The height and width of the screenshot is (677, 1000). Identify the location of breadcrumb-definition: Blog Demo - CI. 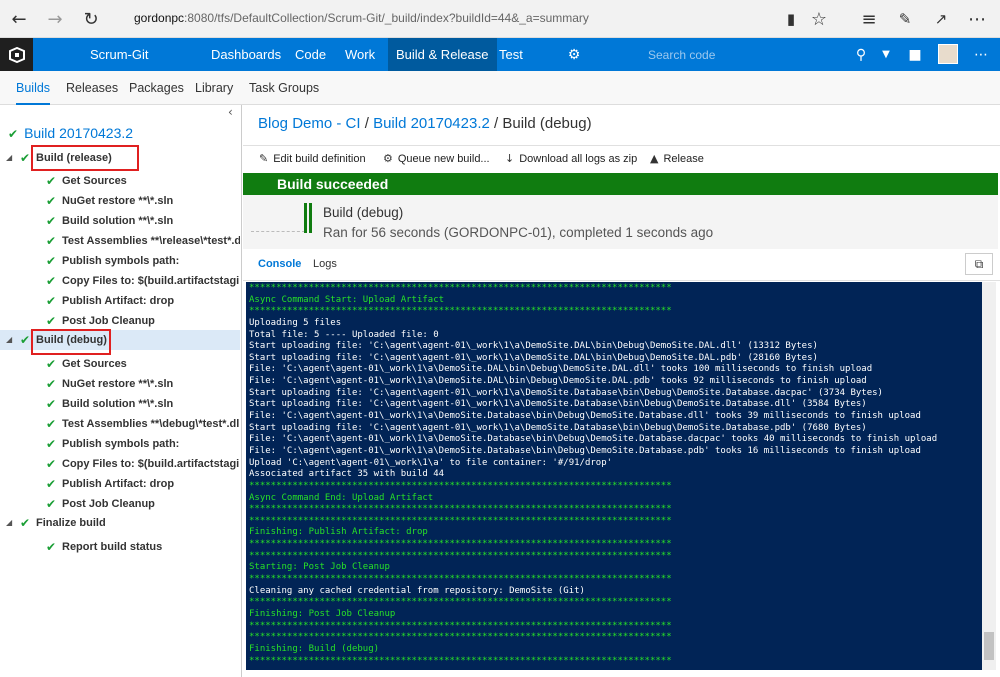
(309, 123).